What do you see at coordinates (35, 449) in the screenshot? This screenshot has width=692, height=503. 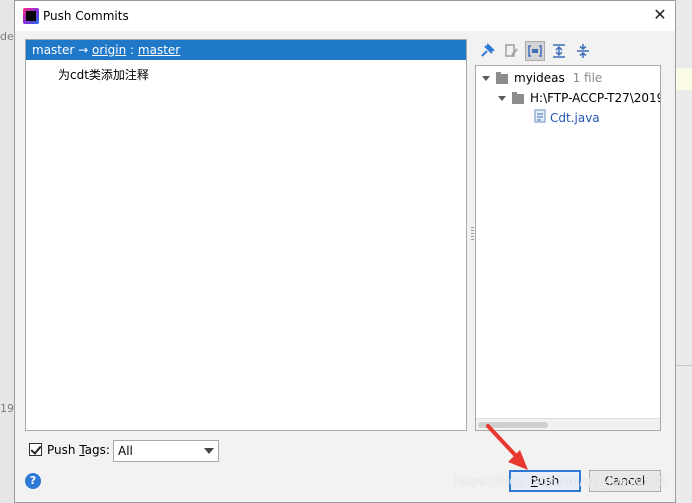 I see `push-tags-checkbox` at bounding box center [35, 449].